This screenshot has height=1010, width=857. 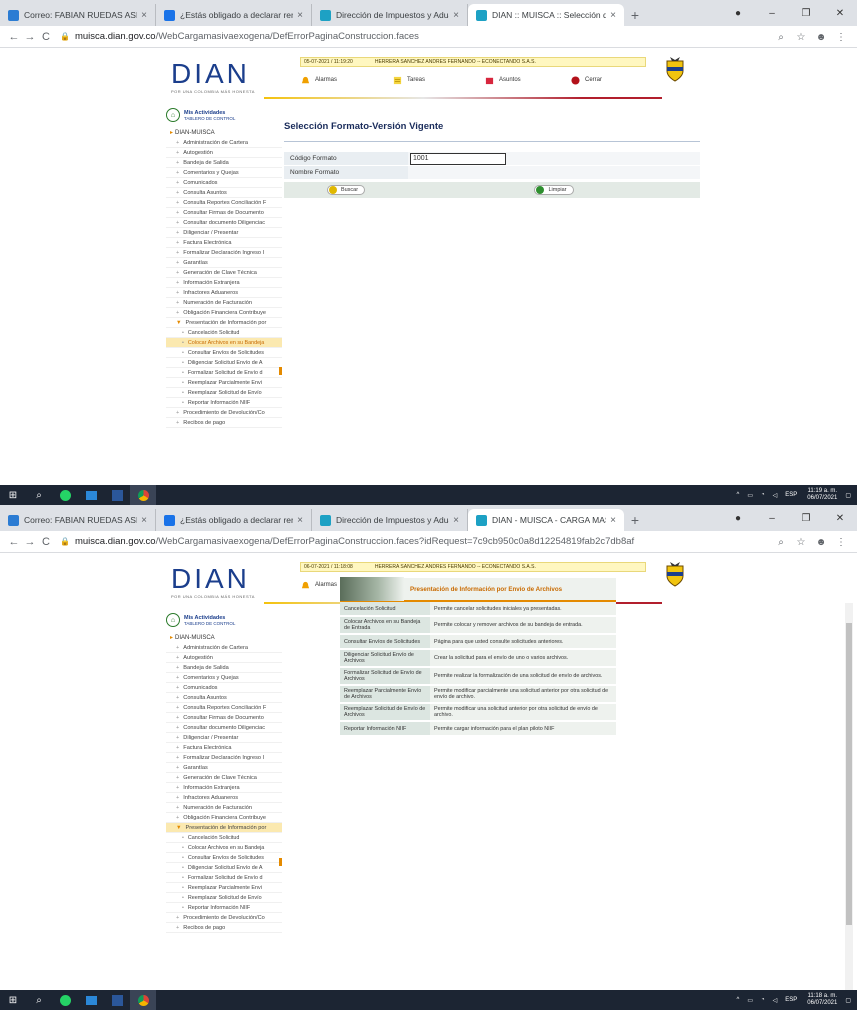 What do you see at coordinates (224, 658) in the screenshot?
I see `sidebar-item: + Autogestión` at bounding box center [224, 658].